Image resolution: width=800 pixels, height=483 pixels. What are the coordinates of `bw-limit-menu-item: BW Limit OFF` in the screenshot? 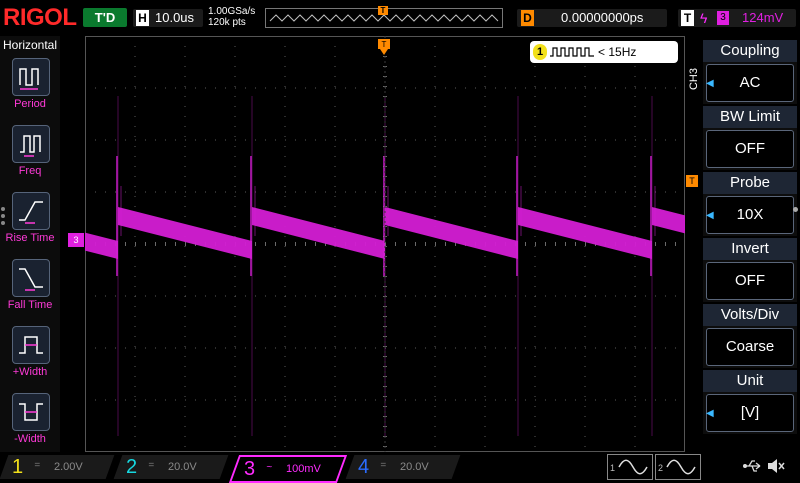 It's located at (750, 138).